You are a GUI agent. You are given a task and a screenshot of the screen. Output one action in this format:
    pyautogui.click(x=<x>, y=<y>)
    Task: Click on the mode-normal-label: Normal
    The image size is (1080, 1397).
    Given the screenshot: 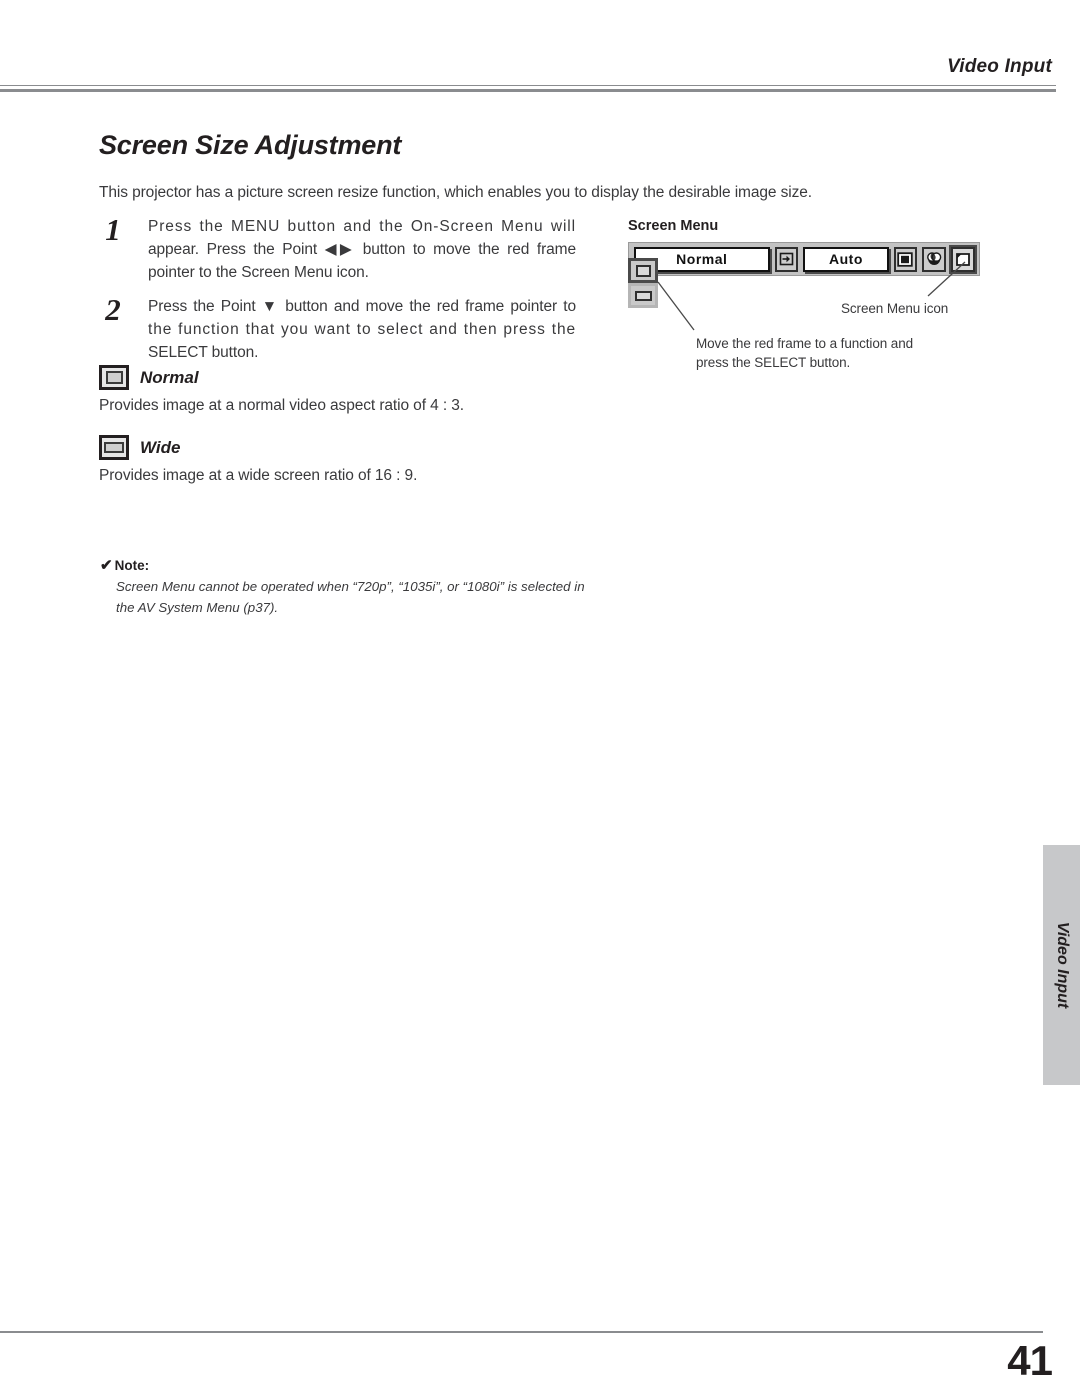 What is the action you would take?
    pyautogui.click(x=169, y=377)
    